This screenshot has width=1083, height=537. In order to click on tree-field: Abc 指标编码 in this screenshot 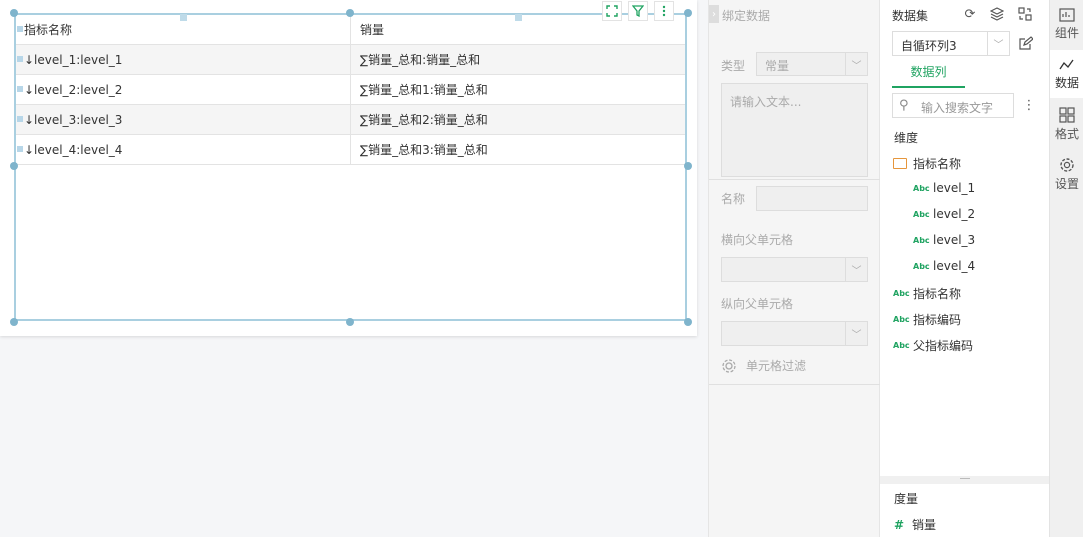, I will do `click(927, 319)`.